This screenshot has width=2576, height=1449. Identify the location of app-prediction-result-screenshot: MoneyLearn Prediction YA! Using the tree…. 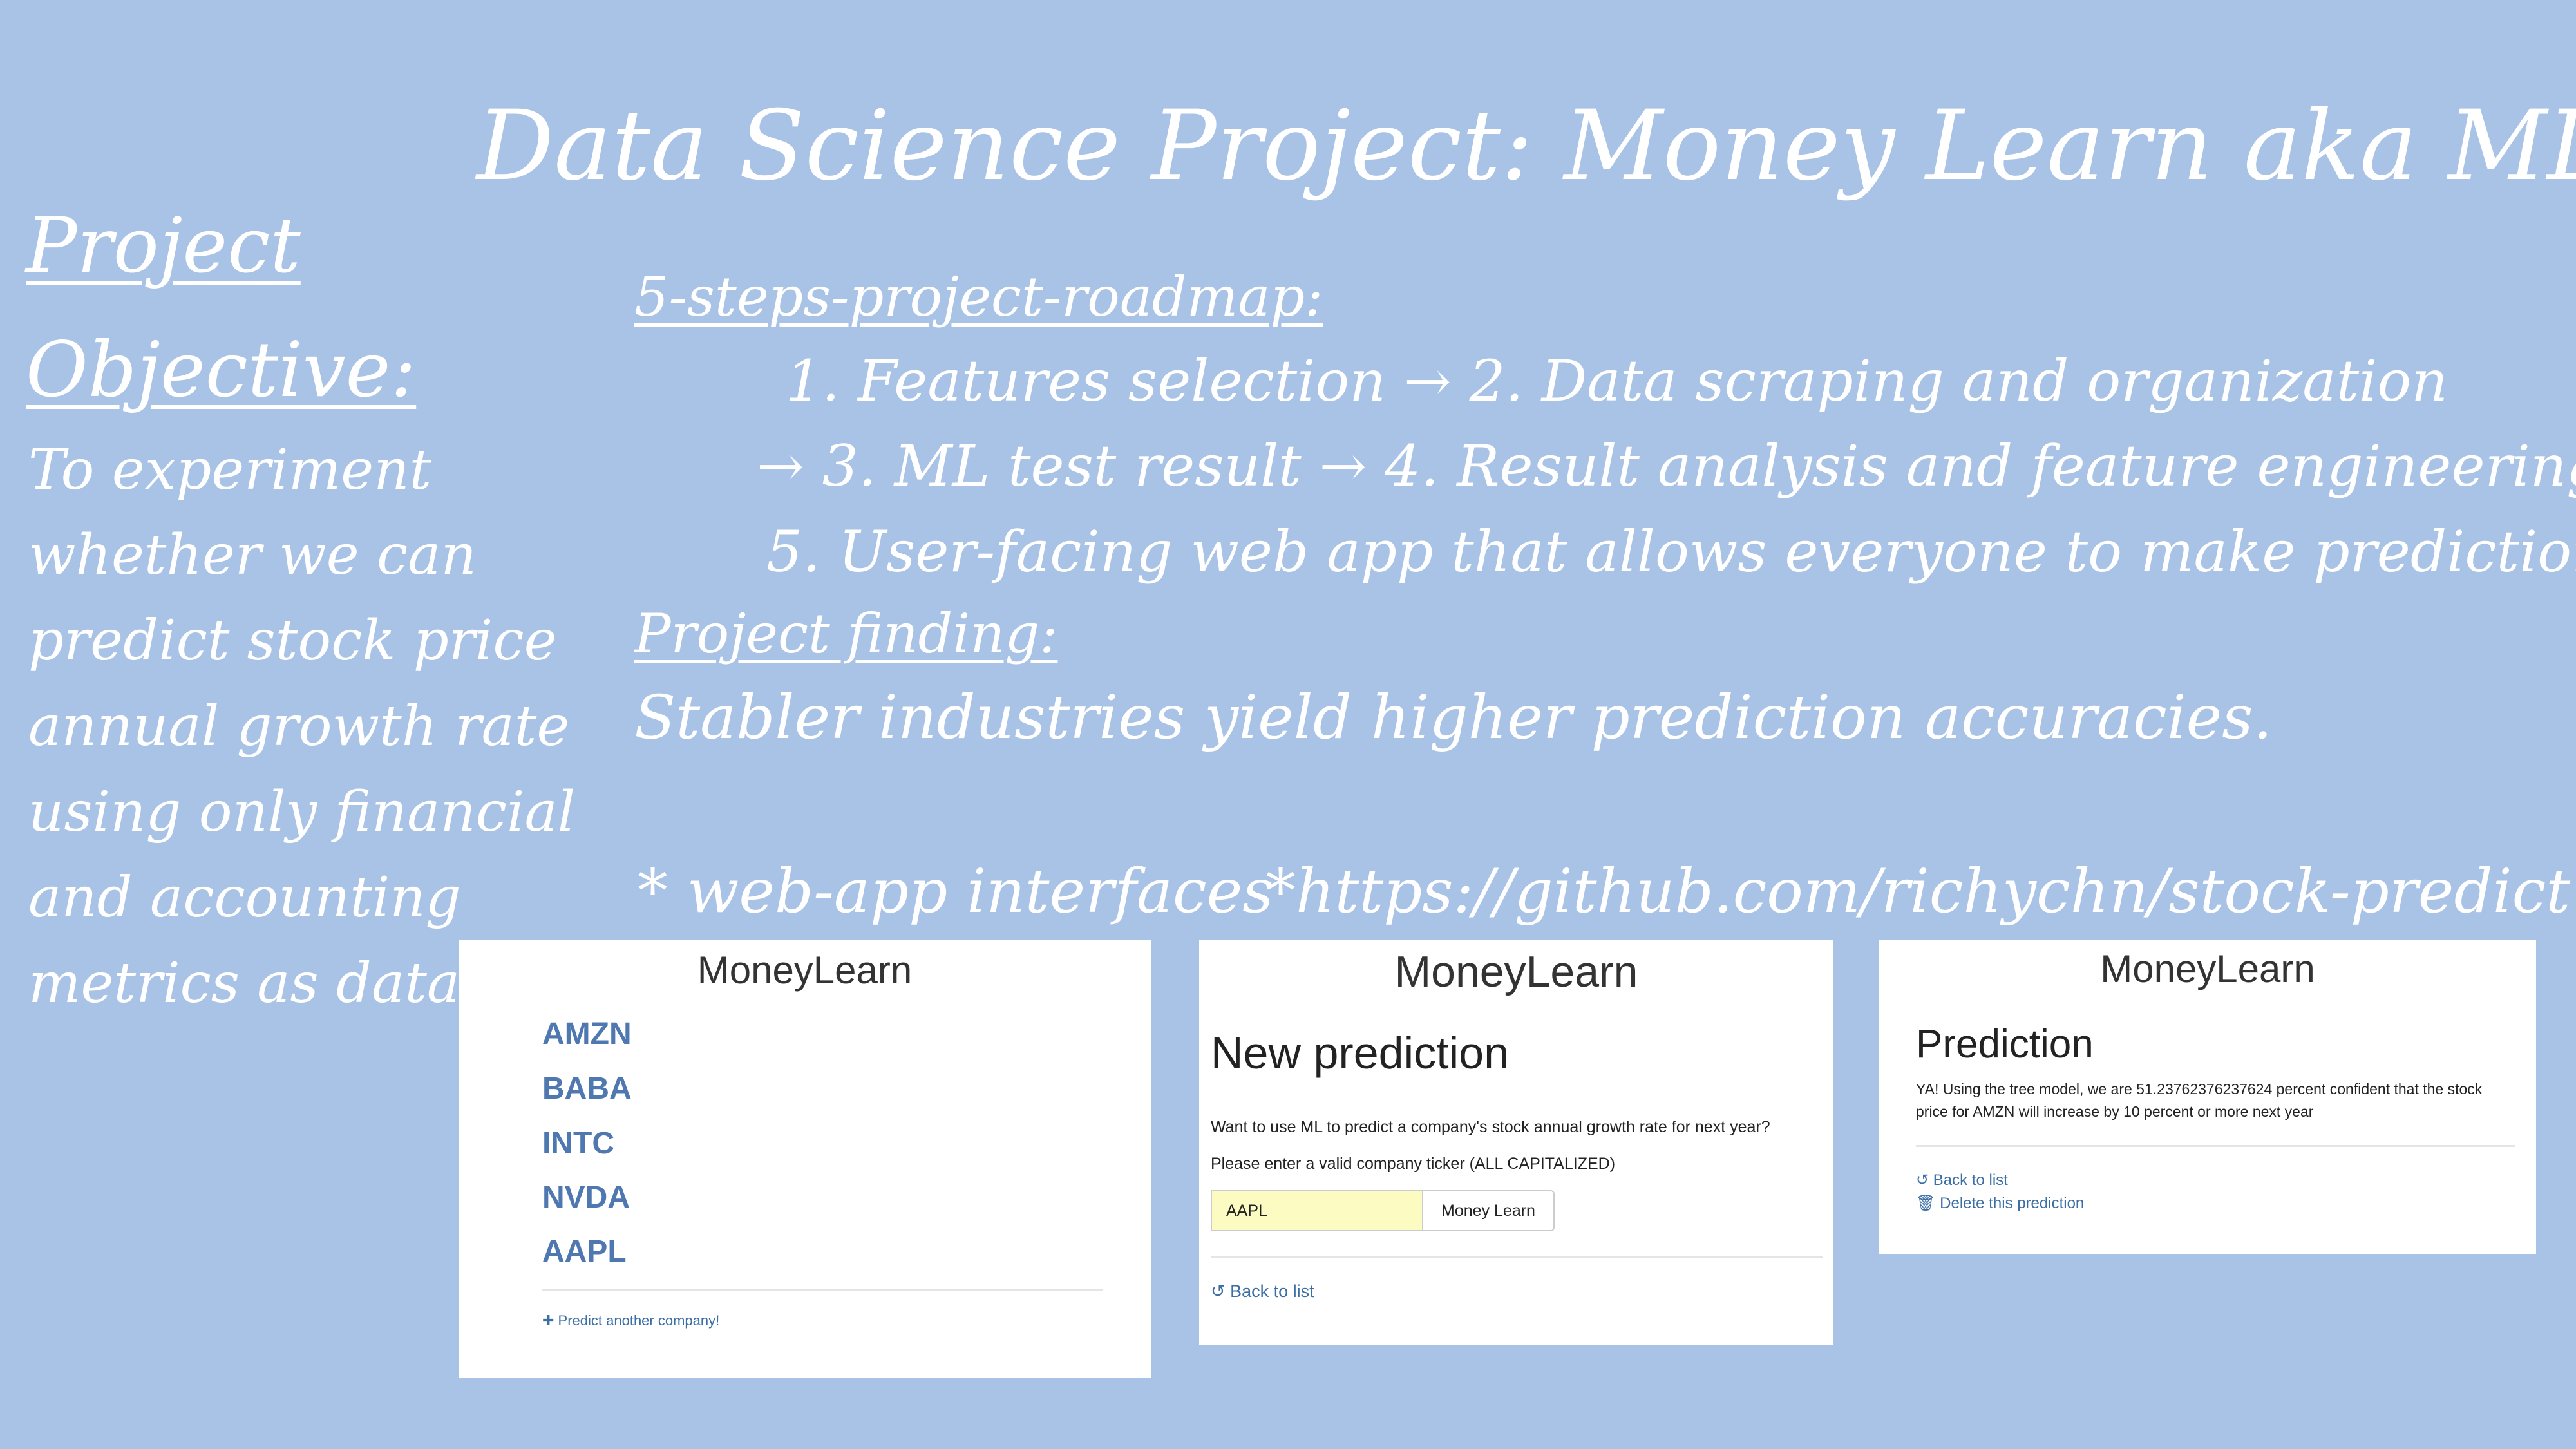
(2207, 1097).